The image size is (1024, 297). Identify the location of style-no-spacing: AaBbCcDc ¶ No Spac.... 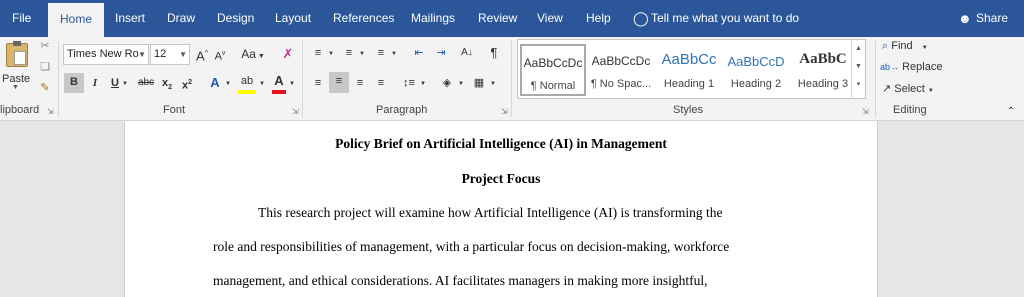
(621, 70).